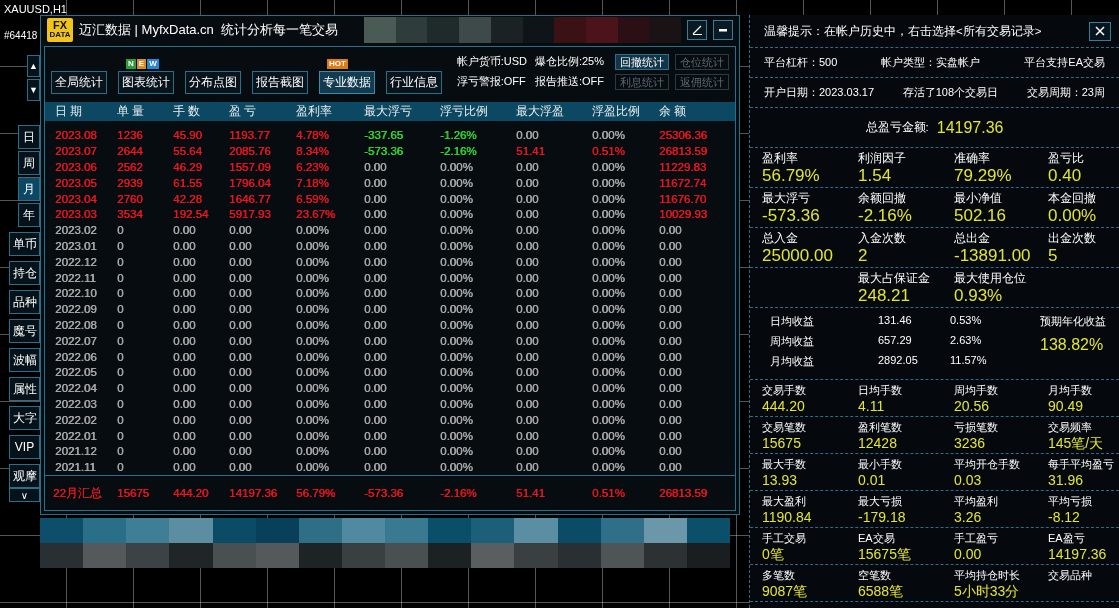 This screenshot has width=1119, height=608. Describe the element at coordinates (24, 273) in the screenshot. I see `tool-button: 持仓` at that location.